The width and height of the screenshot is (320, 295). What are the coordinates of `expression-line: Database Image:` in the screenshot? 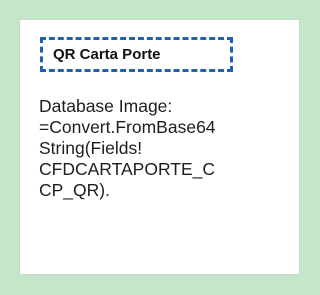 It's located at (106, 106).